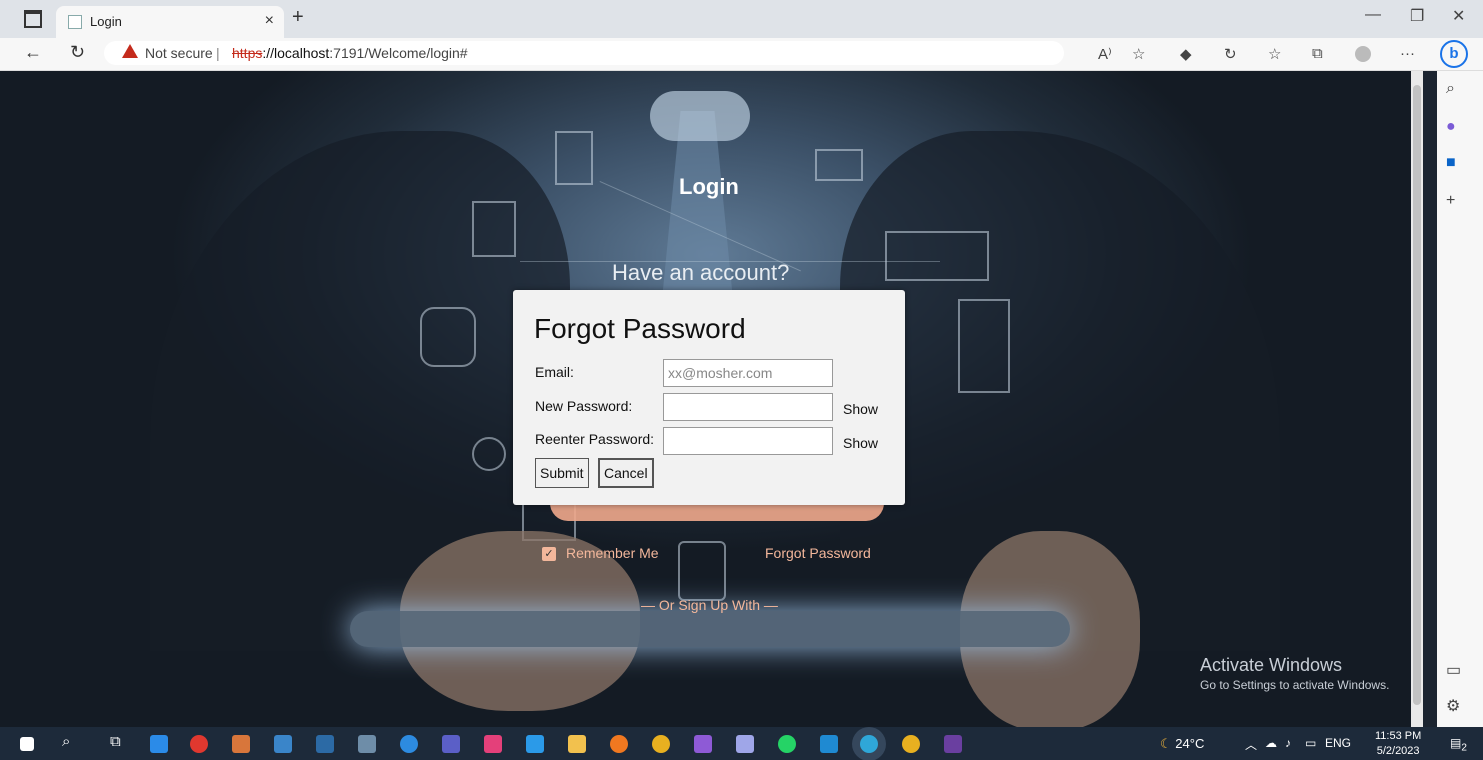 The image size is (1483, 760). Describe the element at coordinates (489, 454) in the screenshot. I see `background-close-icon` at that location.